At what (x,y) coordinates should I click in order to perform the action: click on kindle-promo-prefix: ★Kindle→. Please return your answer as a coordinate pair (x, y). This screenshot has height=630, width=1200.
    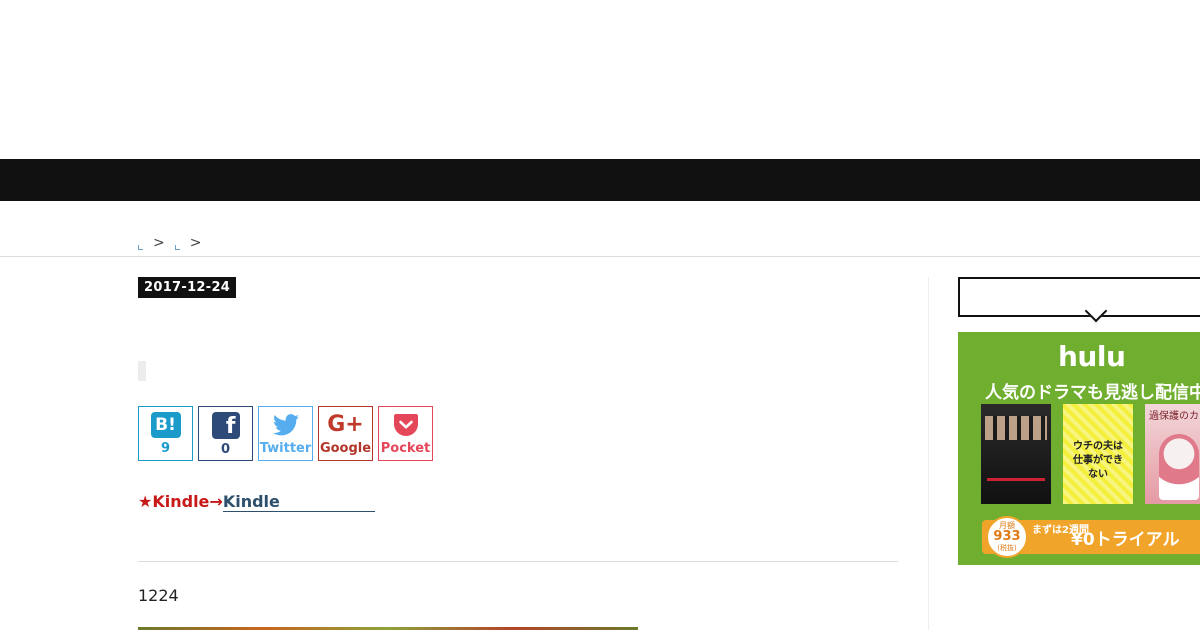
    Looking at the image, I should click on (180, 501).